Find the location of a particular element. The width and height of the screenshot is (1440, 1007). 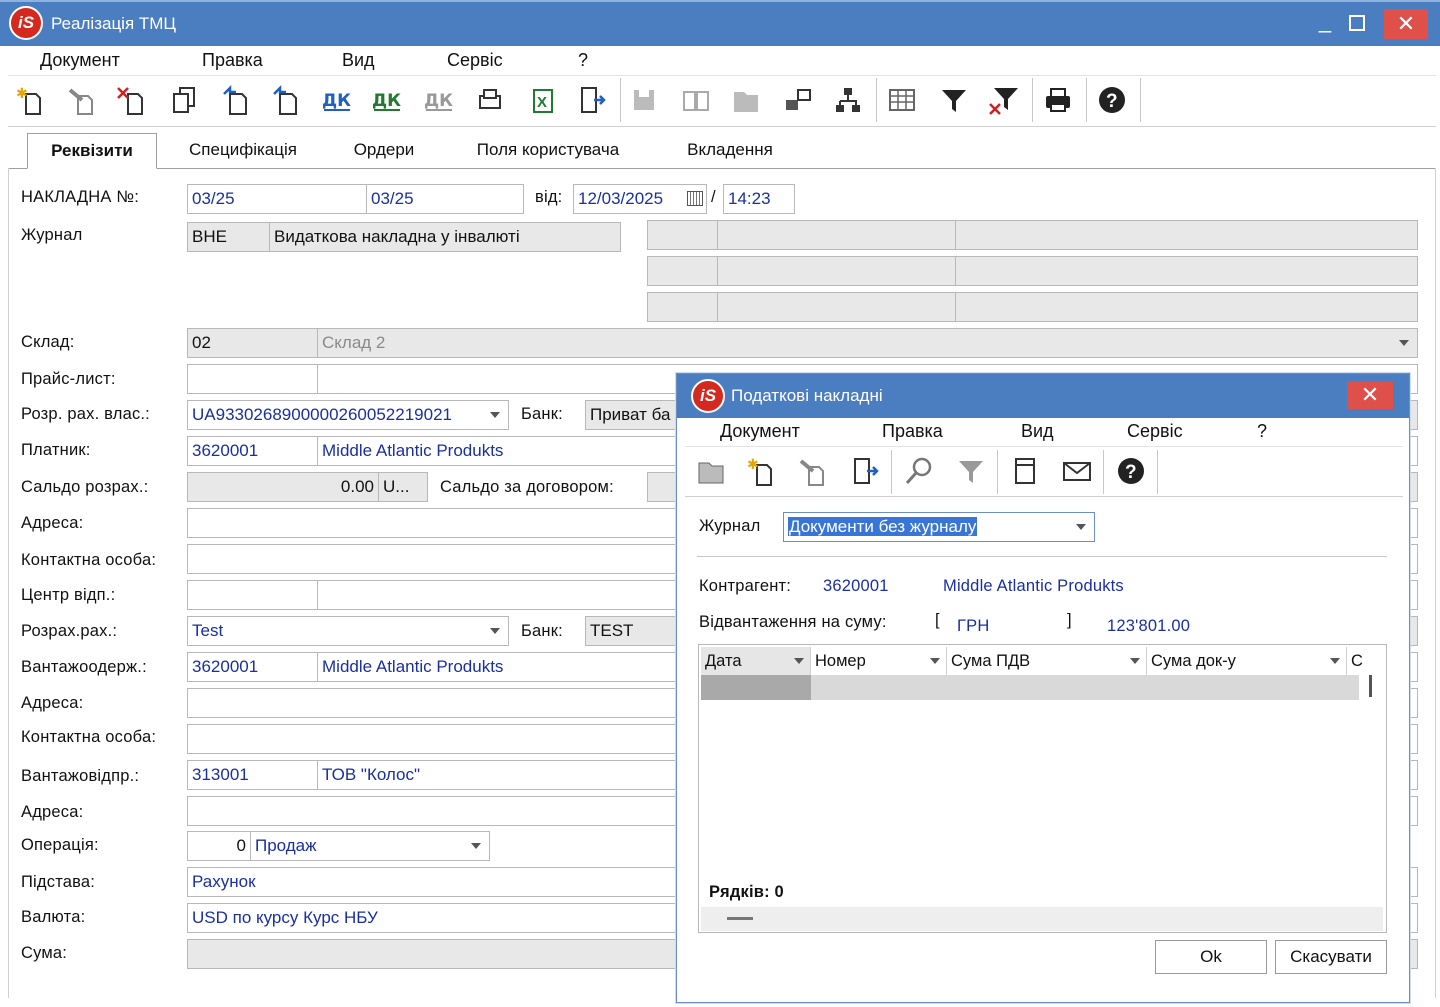

book-icon is located at coordinates (696, 100).